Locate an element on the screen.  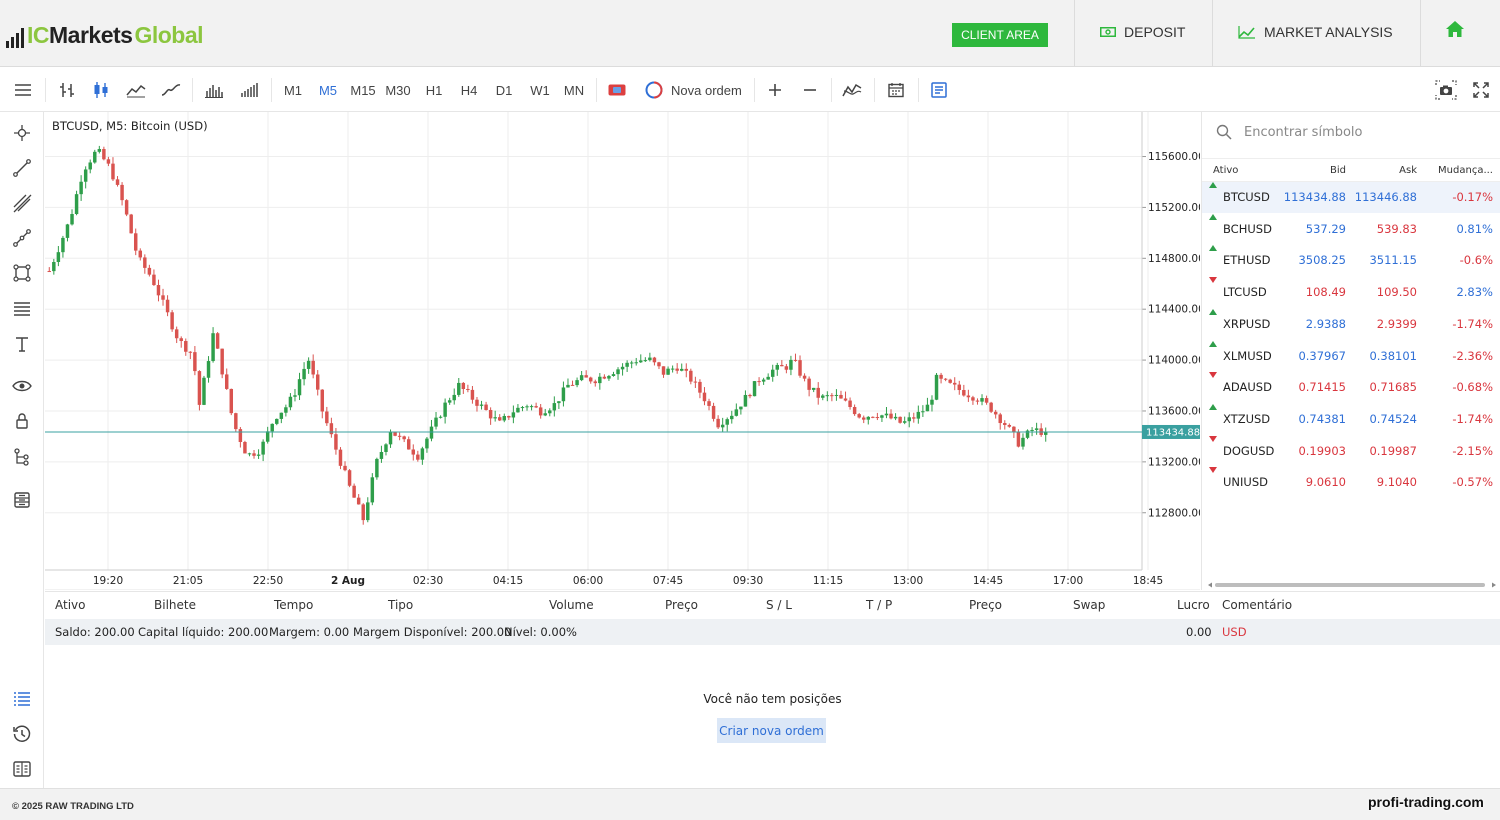
crosshair-icon is located at coordinates (22, 133).